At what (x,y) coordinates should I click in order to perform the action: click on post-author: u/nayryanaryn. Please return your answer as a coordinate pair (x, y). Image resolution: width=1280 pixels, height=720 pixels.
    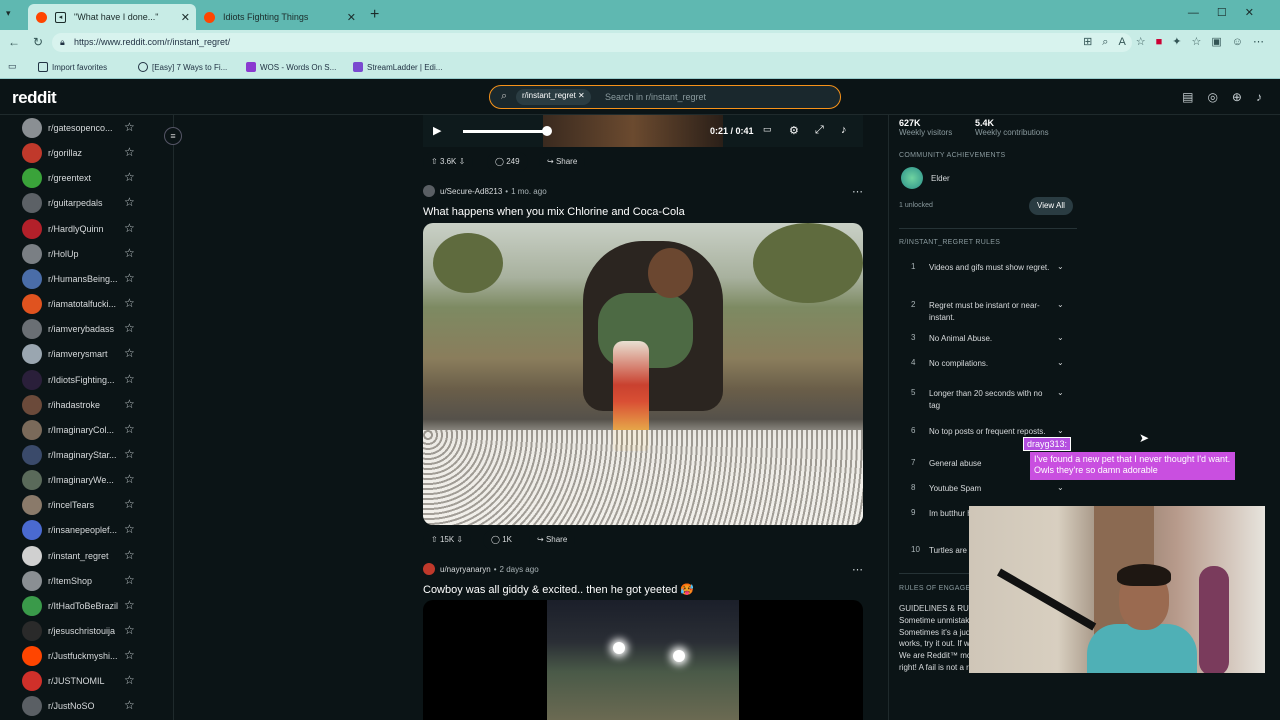
    Looking at the image, I should click on (465, 569).